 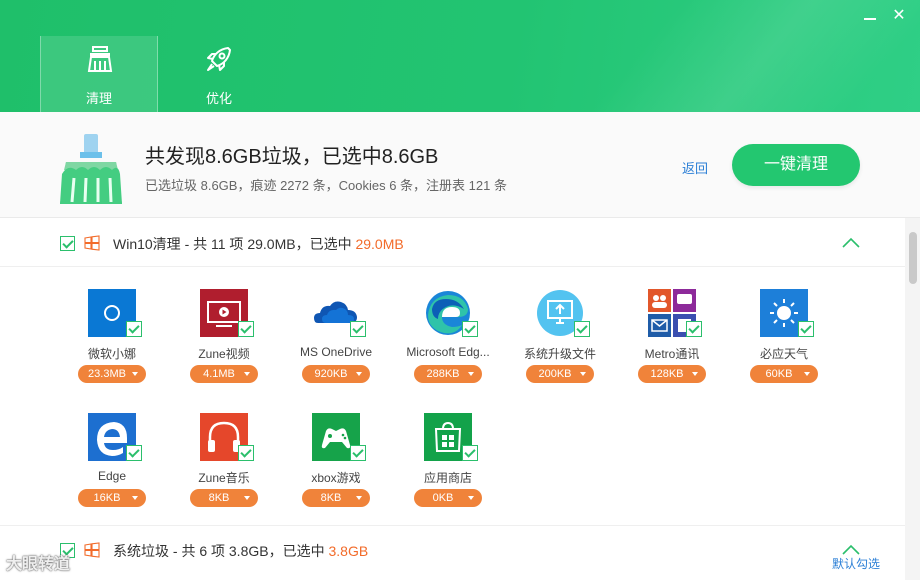 What do you see at coordinates (336, 374) in the screenshot?
I see `item-onedrive-size-dropdown: 920KB` at bounding box center [336, 374].